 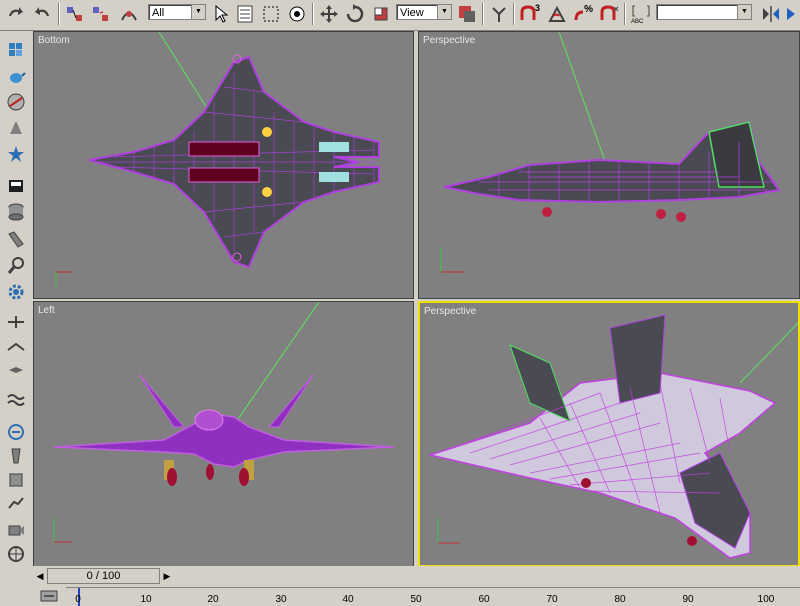 What do you see at coordinates (297, 14) in the screenshot?
I see `window-crossing-icon` at bounding box center [297, 14].